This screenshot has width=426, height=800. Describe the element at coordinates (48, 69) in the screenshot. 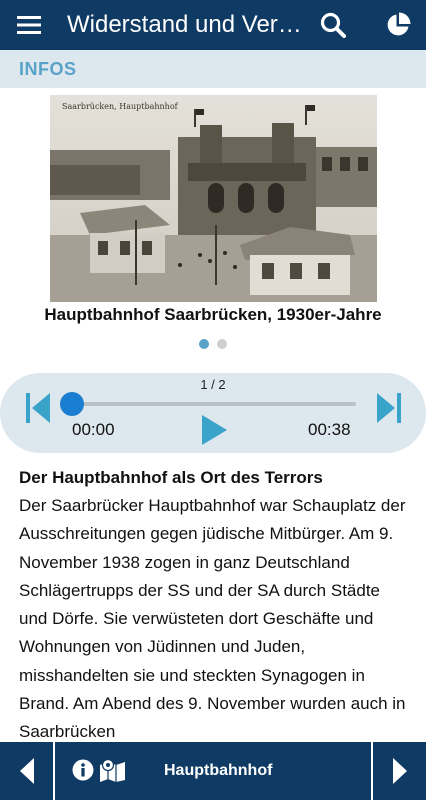

I see `section-label: INFOS` at that location.